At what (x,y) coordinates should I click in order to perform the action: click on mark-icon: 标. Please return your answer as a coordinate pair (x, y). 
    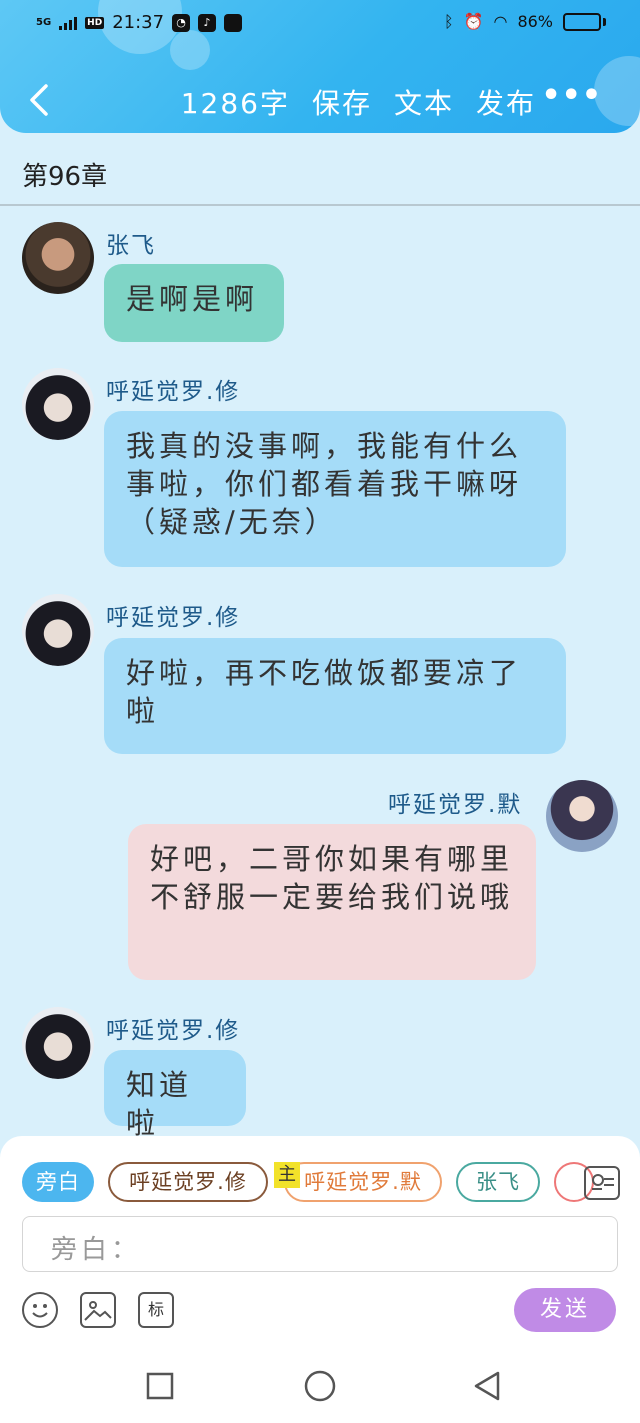
    Looking at the image, I should click on (156, 1310).